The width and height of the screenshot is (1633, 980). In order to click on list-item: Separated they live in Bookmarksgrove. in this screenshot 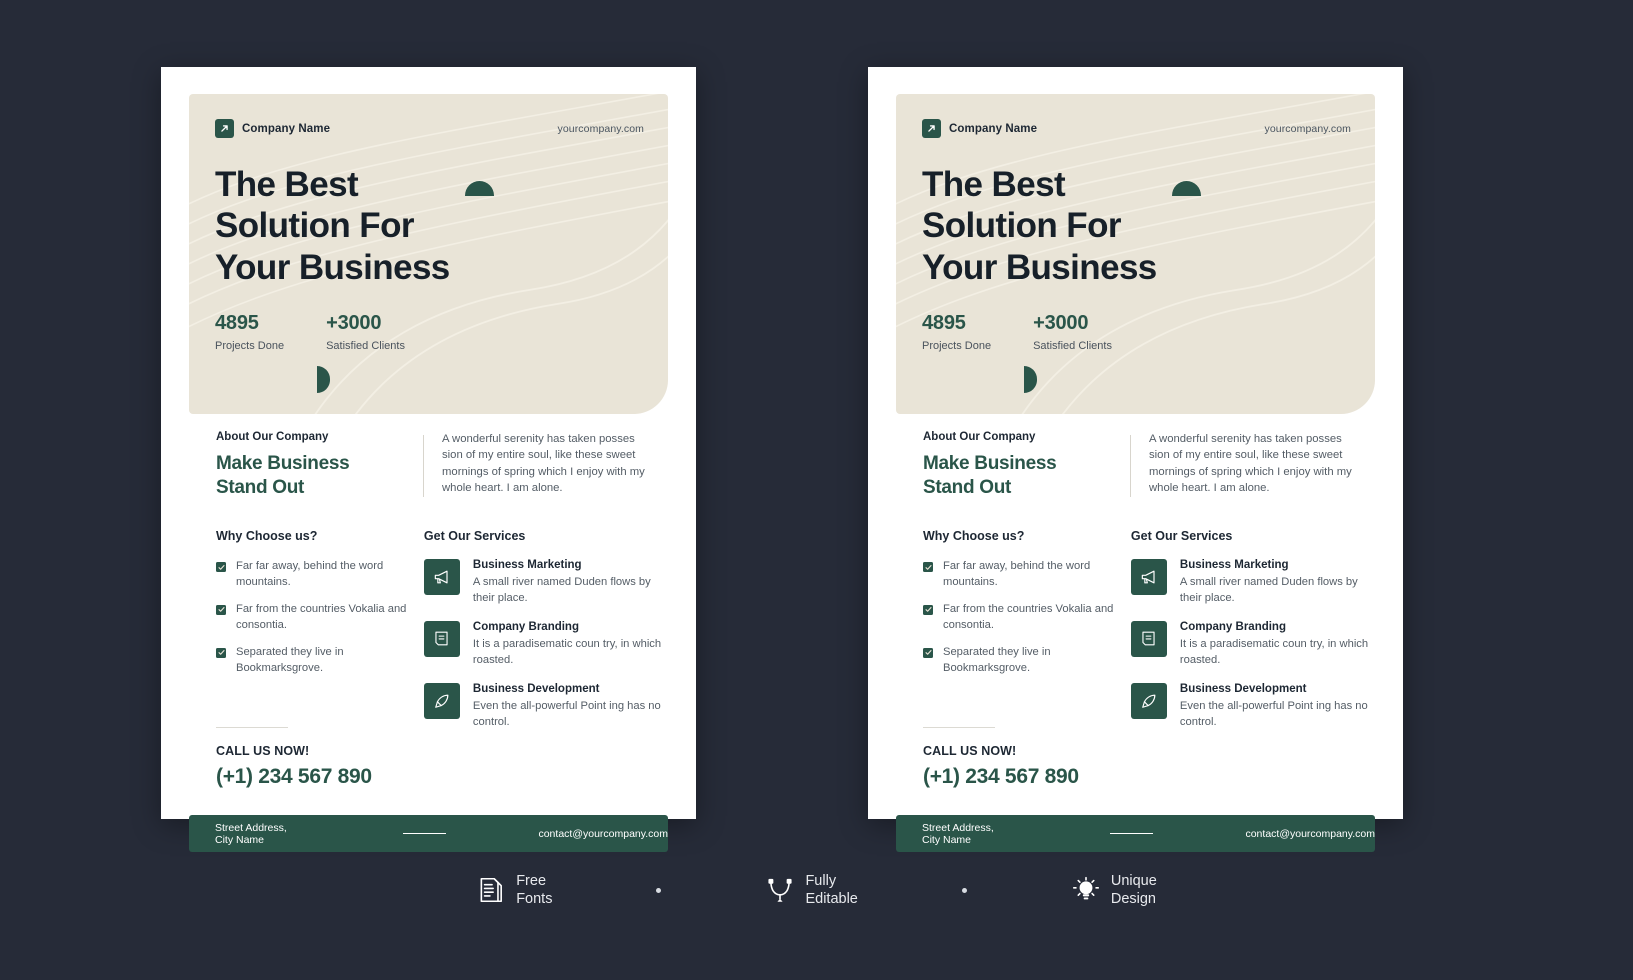, I will do `click(1027, 661)`.